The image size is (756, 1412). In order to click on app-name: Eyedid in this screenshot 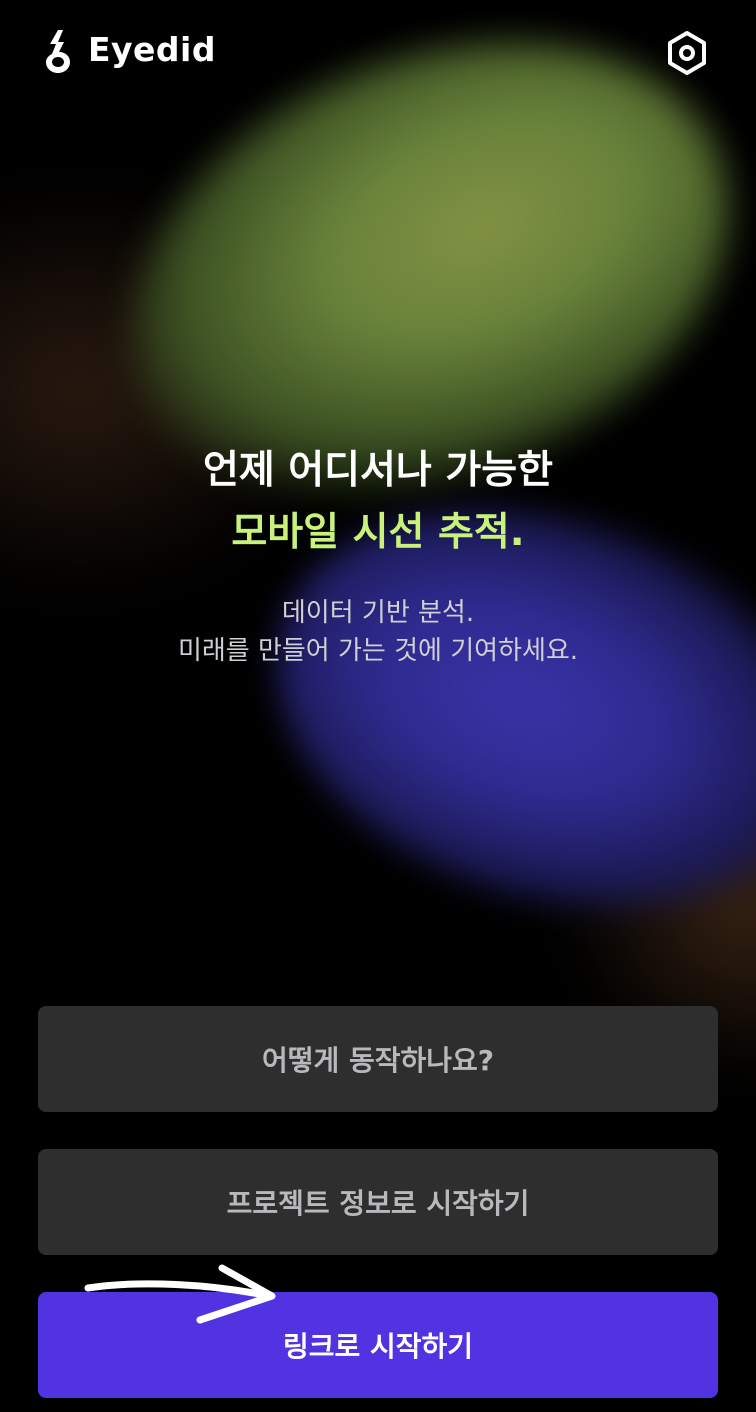, I will do `click(152, 49)`.